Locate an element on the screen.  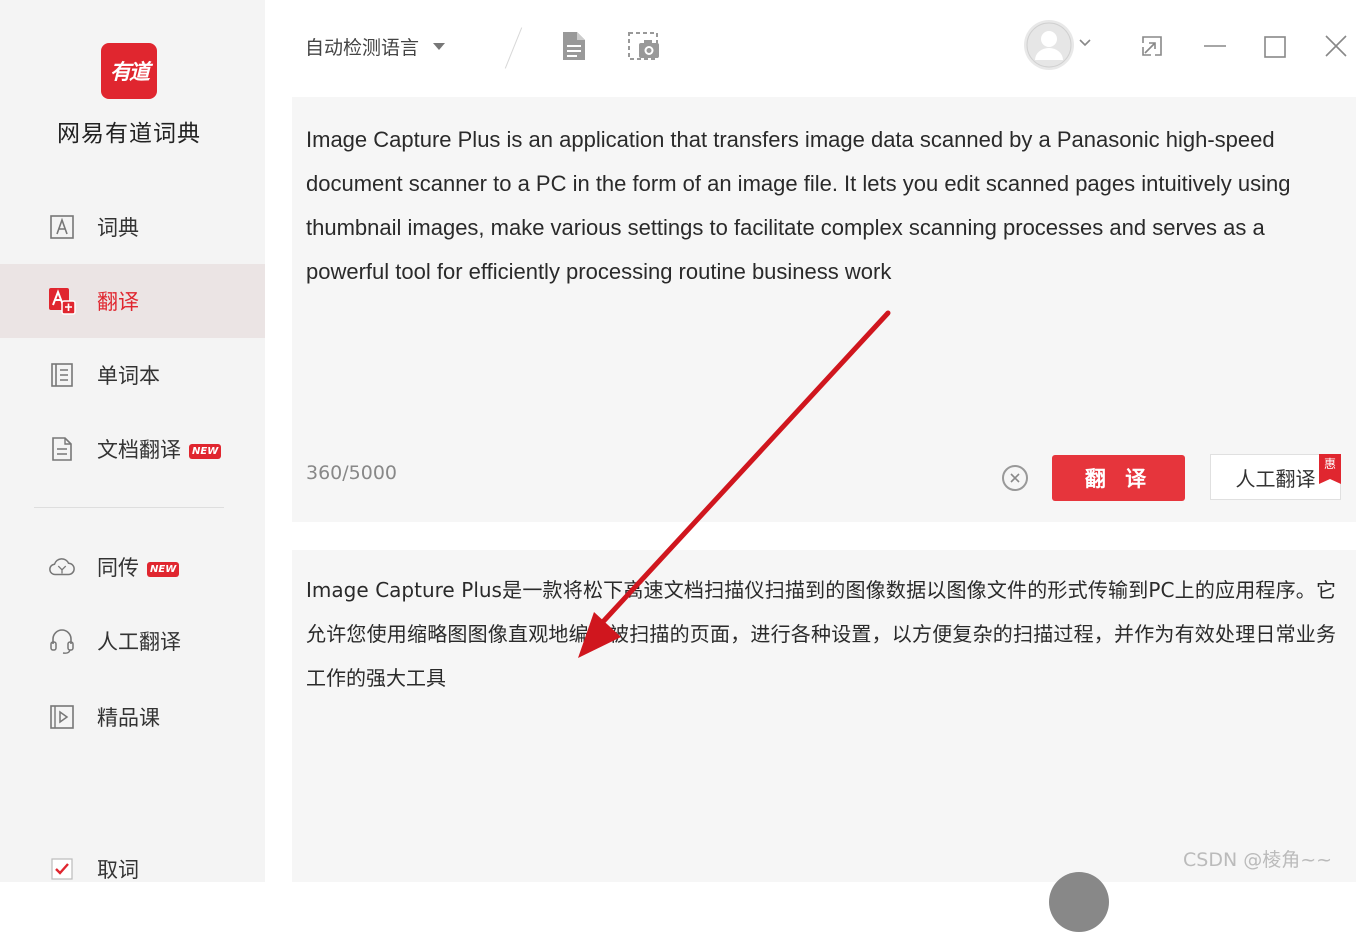
label-text: 文档翻译 is located at coordinates (139, 450).